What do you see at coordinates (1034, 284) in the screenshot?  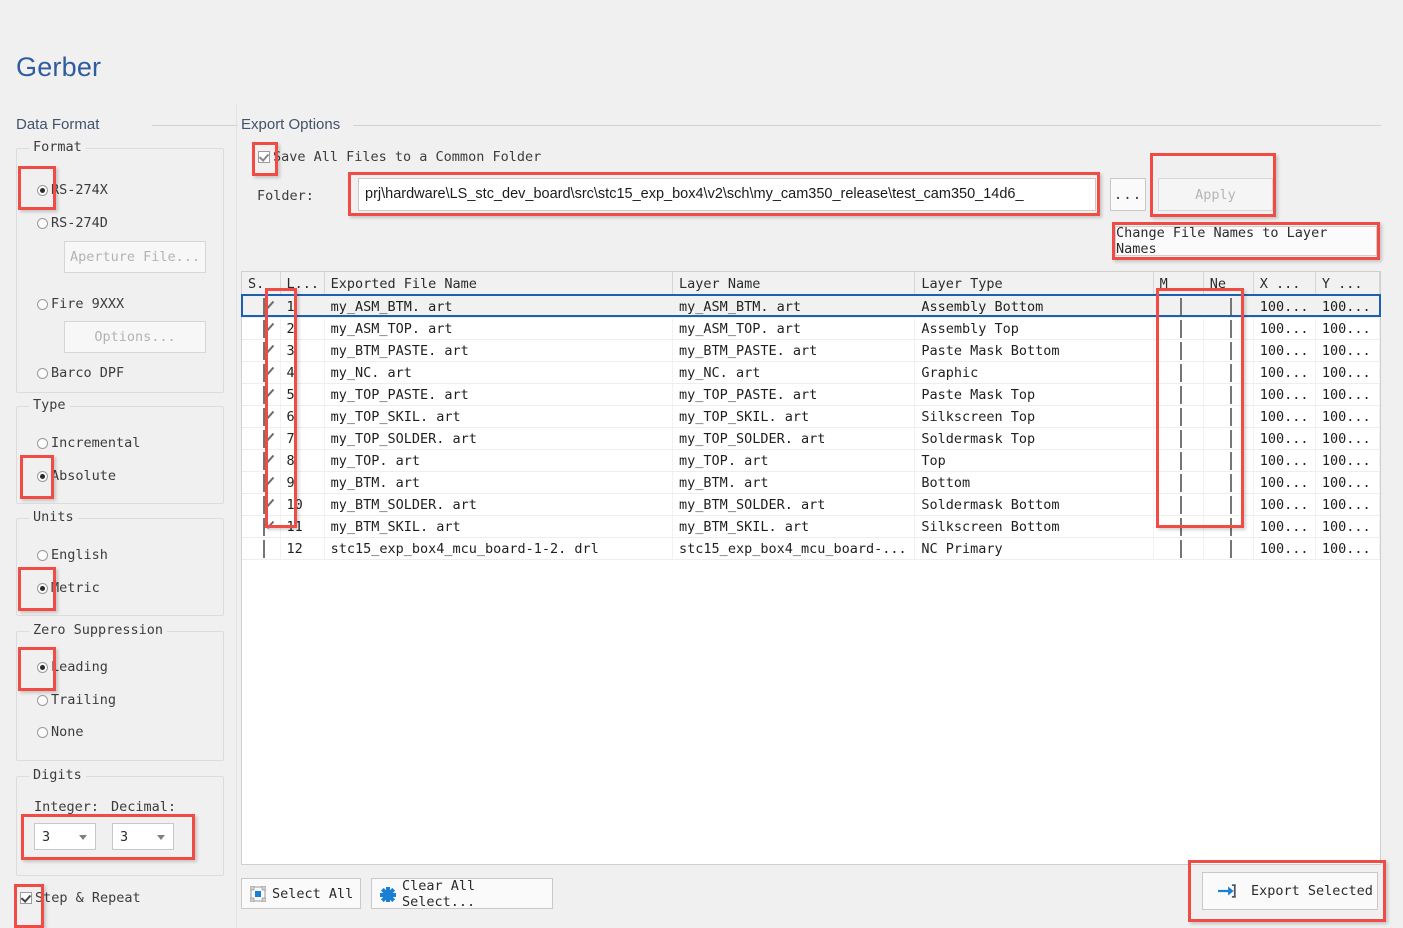 I see `column-header-layer-type: Layer Type` at bounding box center [1034, 284].